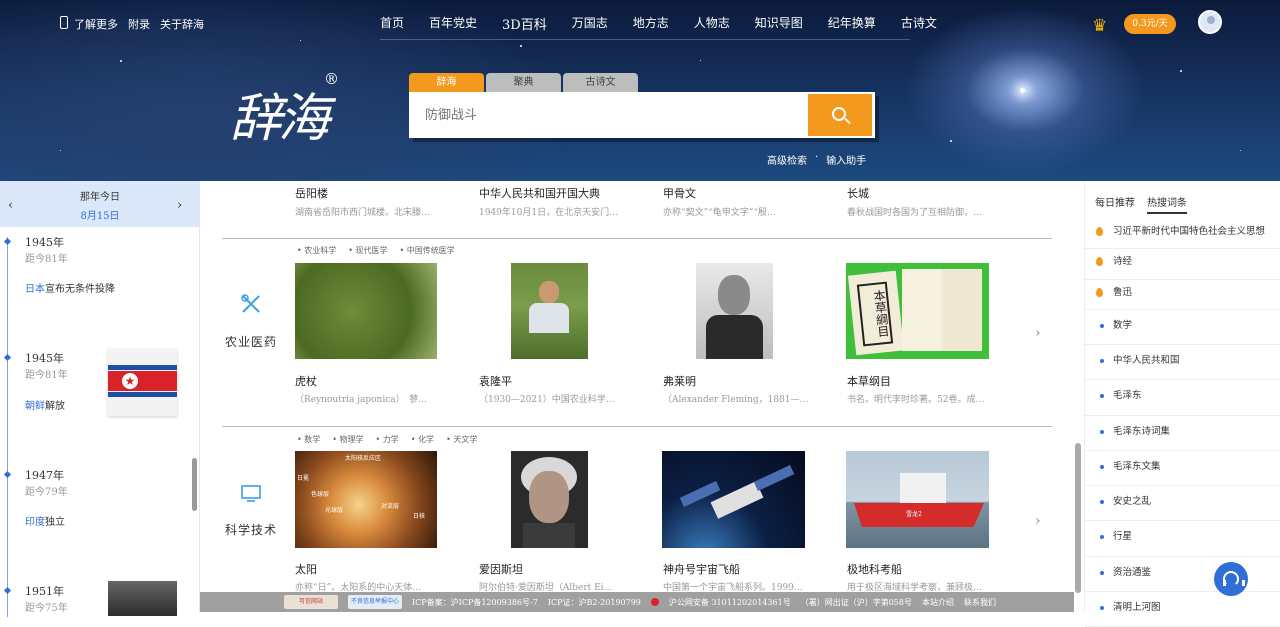  I want to click on search-sublinks: 高级检索 · 输入助手, so click(817, 159).